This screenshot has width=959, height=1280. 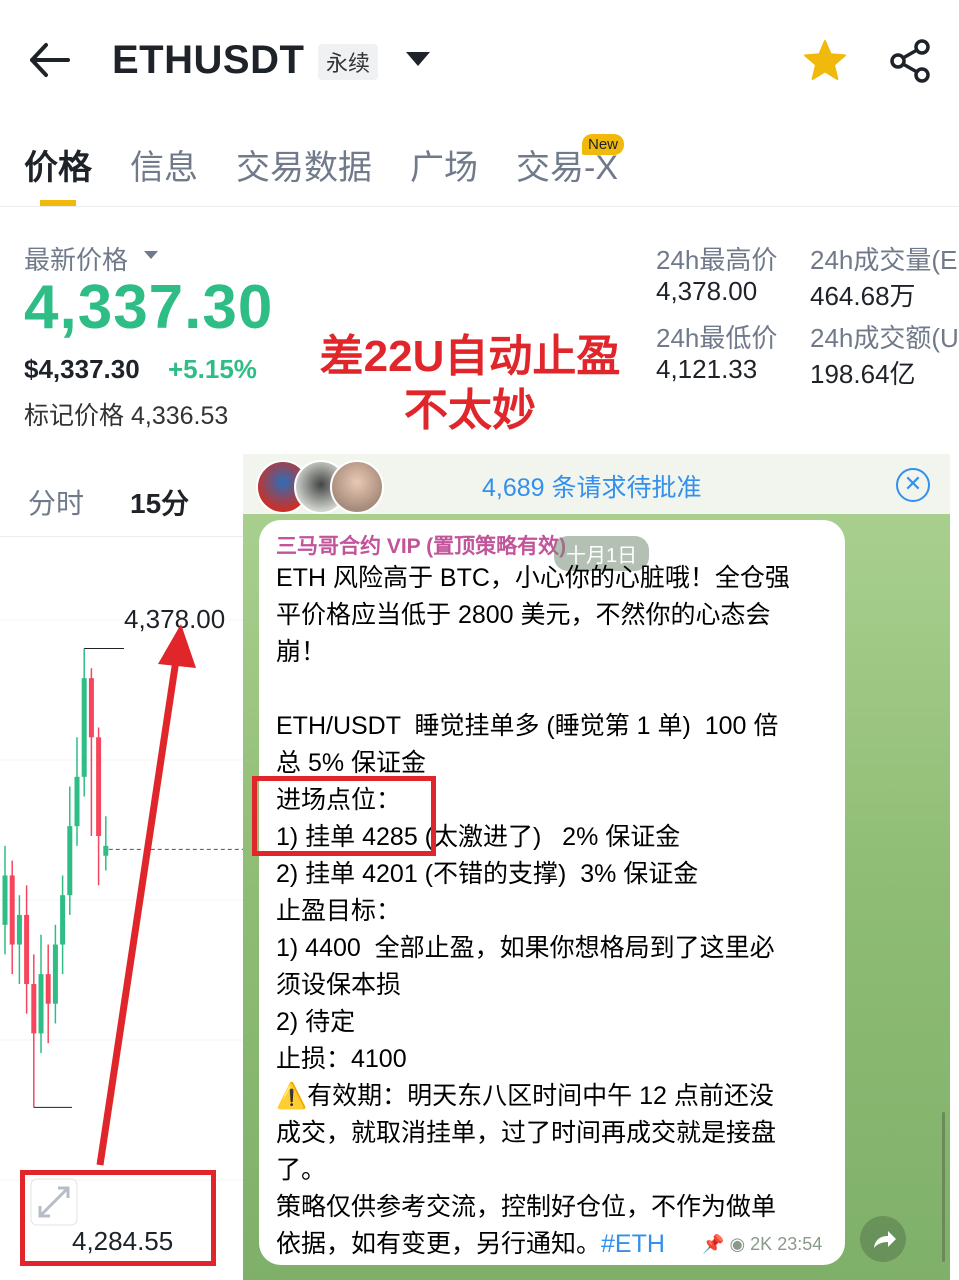 What do you see at coordinates (164, 163) in the screenshot?
I see `tab-info: 信息` at bounding box center [164, 163].